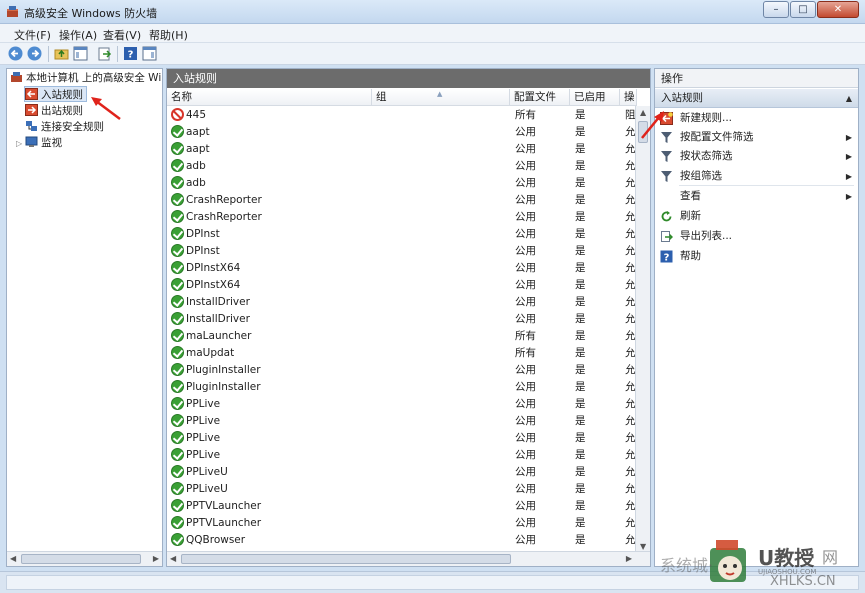 This screenshot has height=593, width=865. Describe the element at coordinates (776, 9) in the screenshot. I see `minimize-button: –` at that location.